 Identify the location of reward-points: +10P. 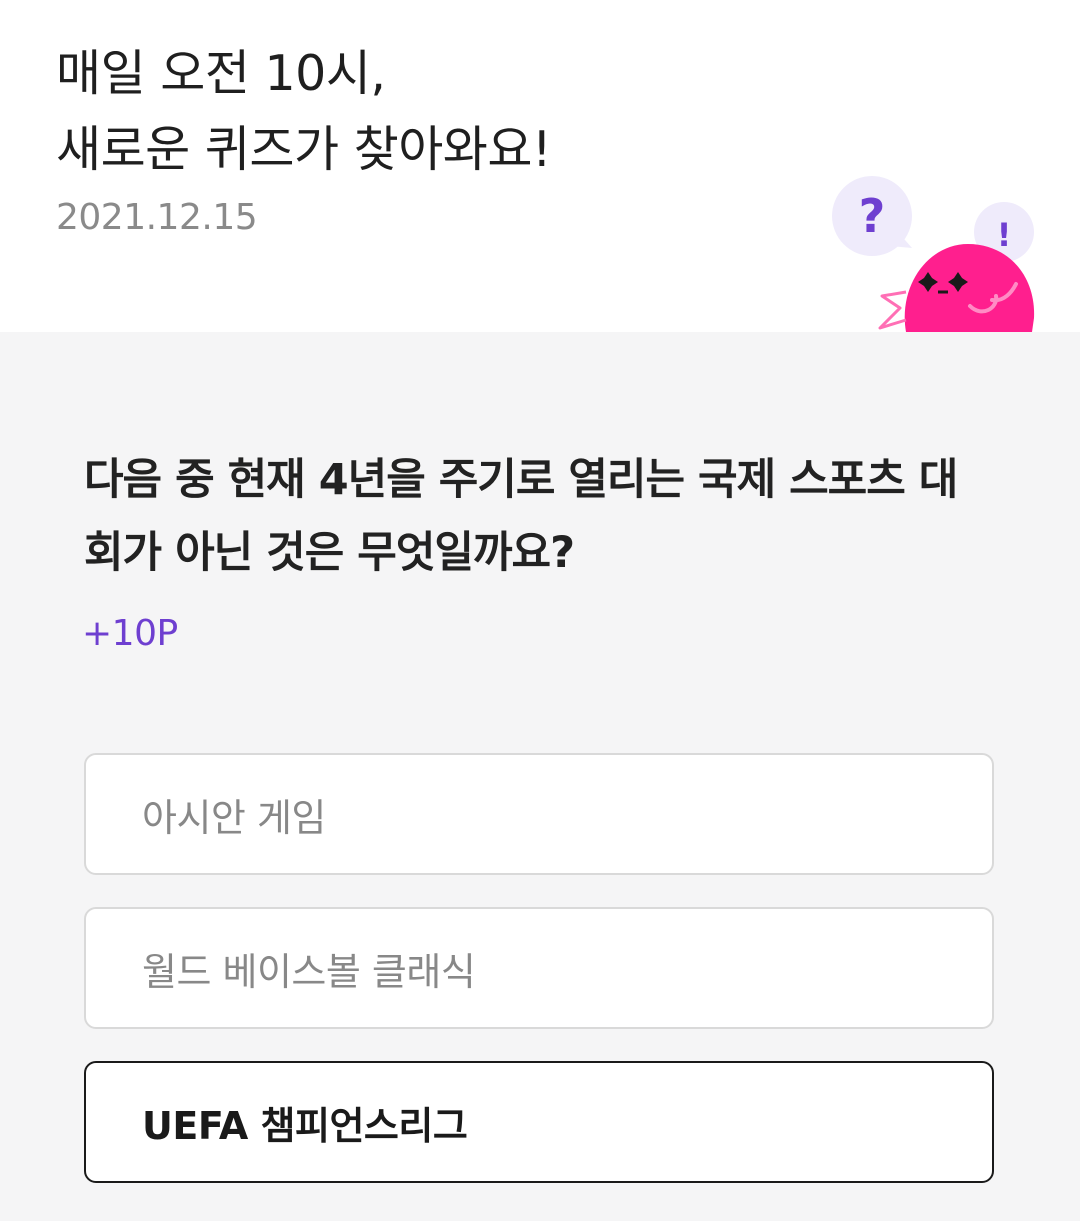
(130, 633).